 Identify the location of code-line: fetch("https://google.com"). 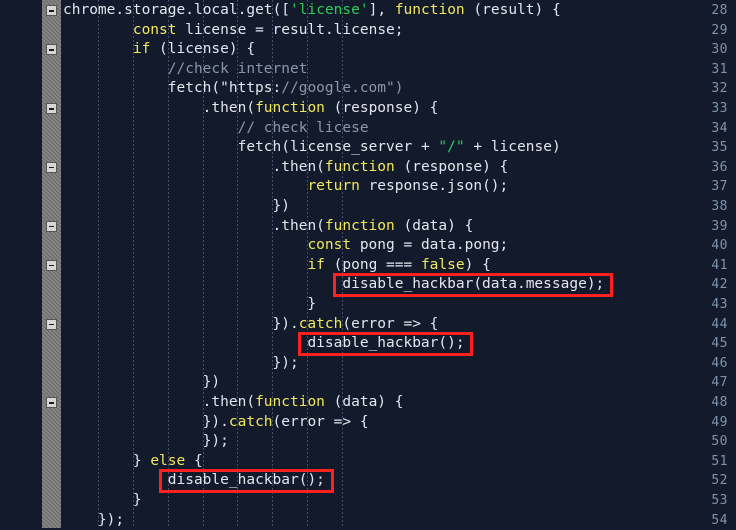
(233, 89).